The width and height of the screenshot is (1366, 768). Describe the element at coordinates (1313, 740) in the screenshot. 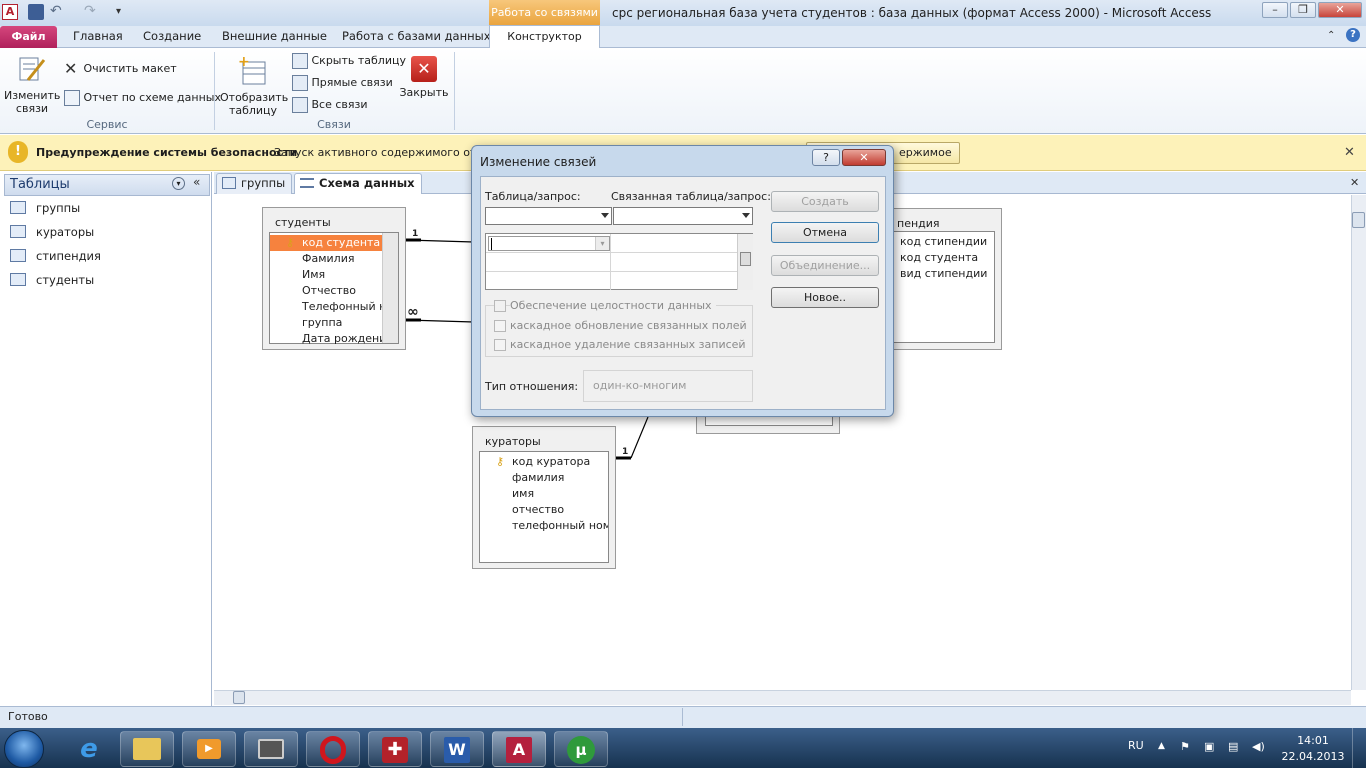

I see `clock-time: 14:01` at that location.